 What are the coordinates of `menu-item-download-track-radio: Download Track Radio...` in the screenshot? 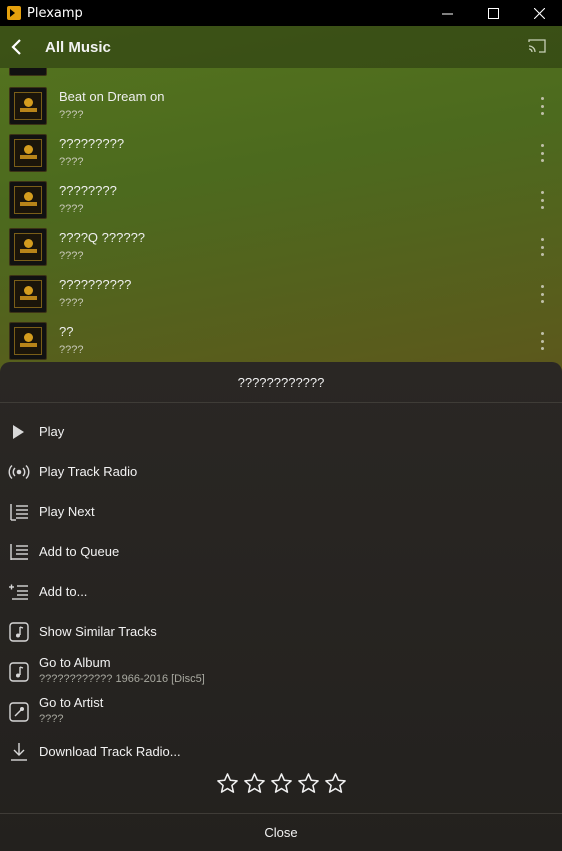 It's located at (281, 752).